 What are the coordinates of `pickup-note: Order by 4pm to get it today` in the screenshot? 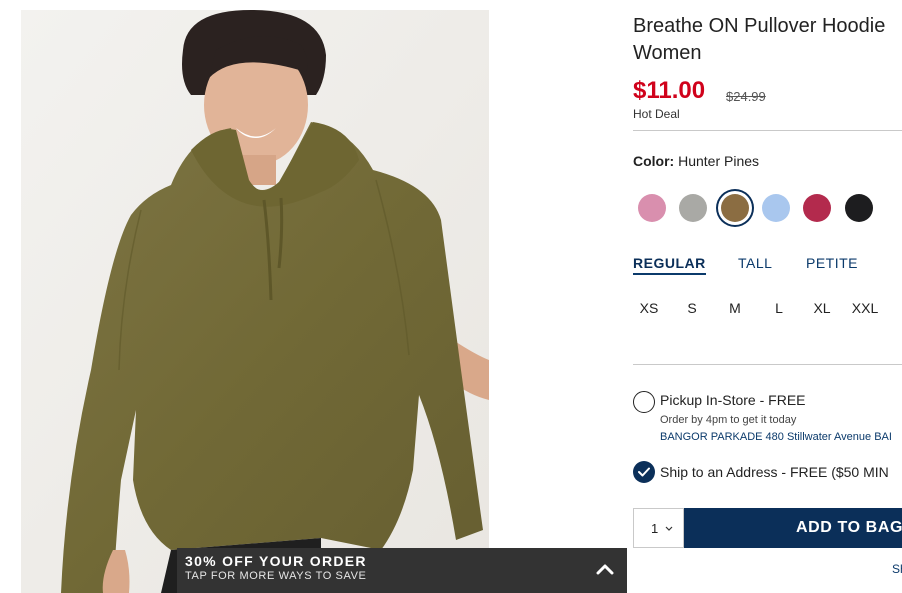 It's located at (728, 420).